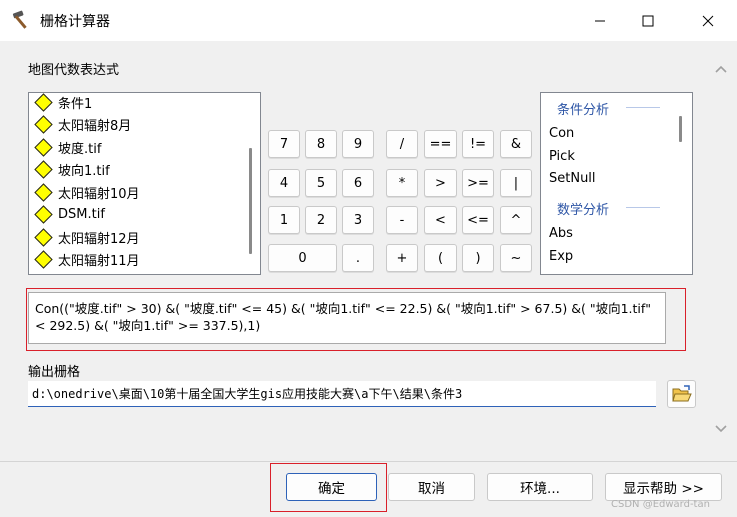 The image size is (737, 517). Describe the element at coordinates (402, 258) in the screenshot. I see `calc-button-plus: +` at that location.